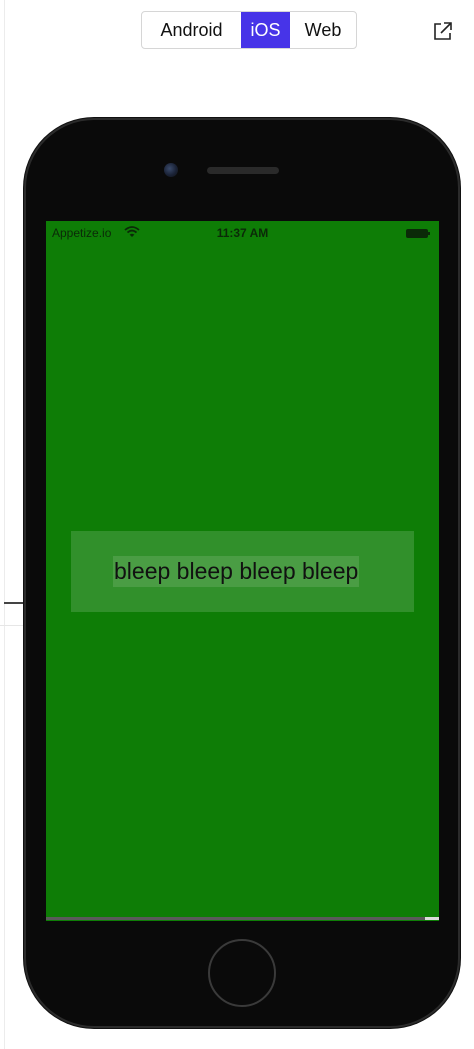  I want to click on earpiece-speaker, so click(243, 170).